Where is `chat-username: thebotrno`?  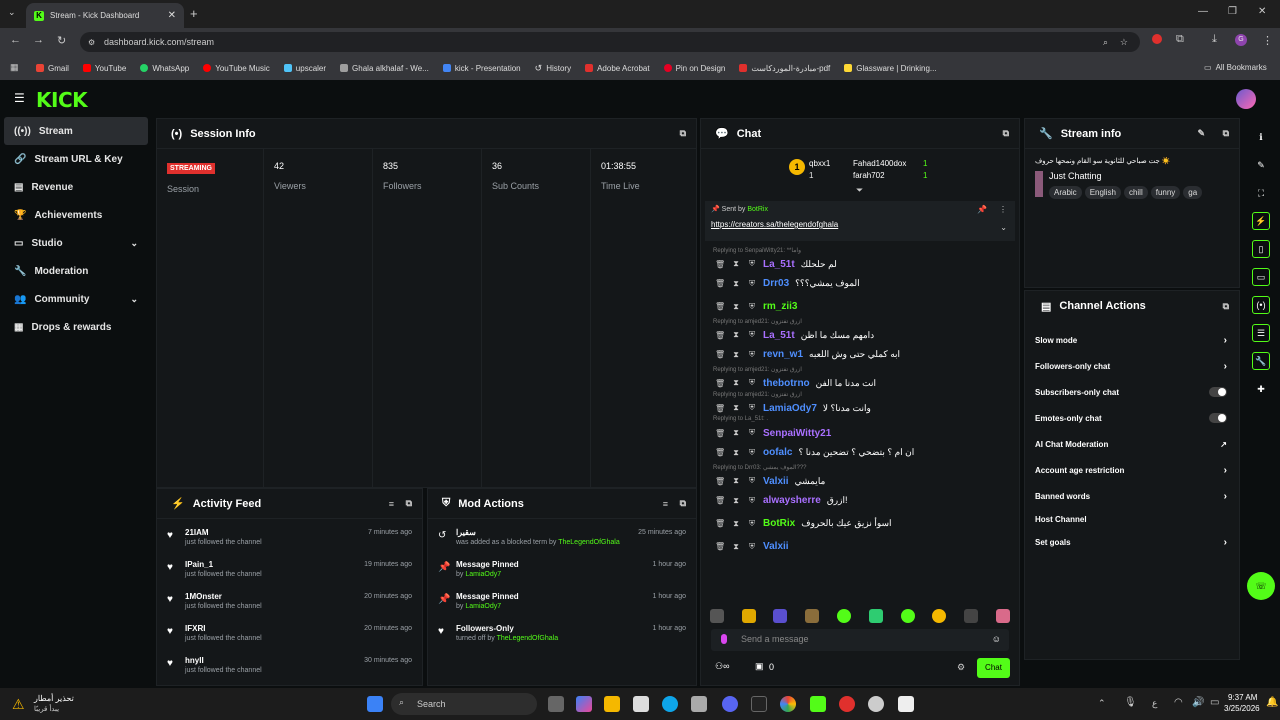 chat-username: thebotrno is located at coordinates (786, 383).